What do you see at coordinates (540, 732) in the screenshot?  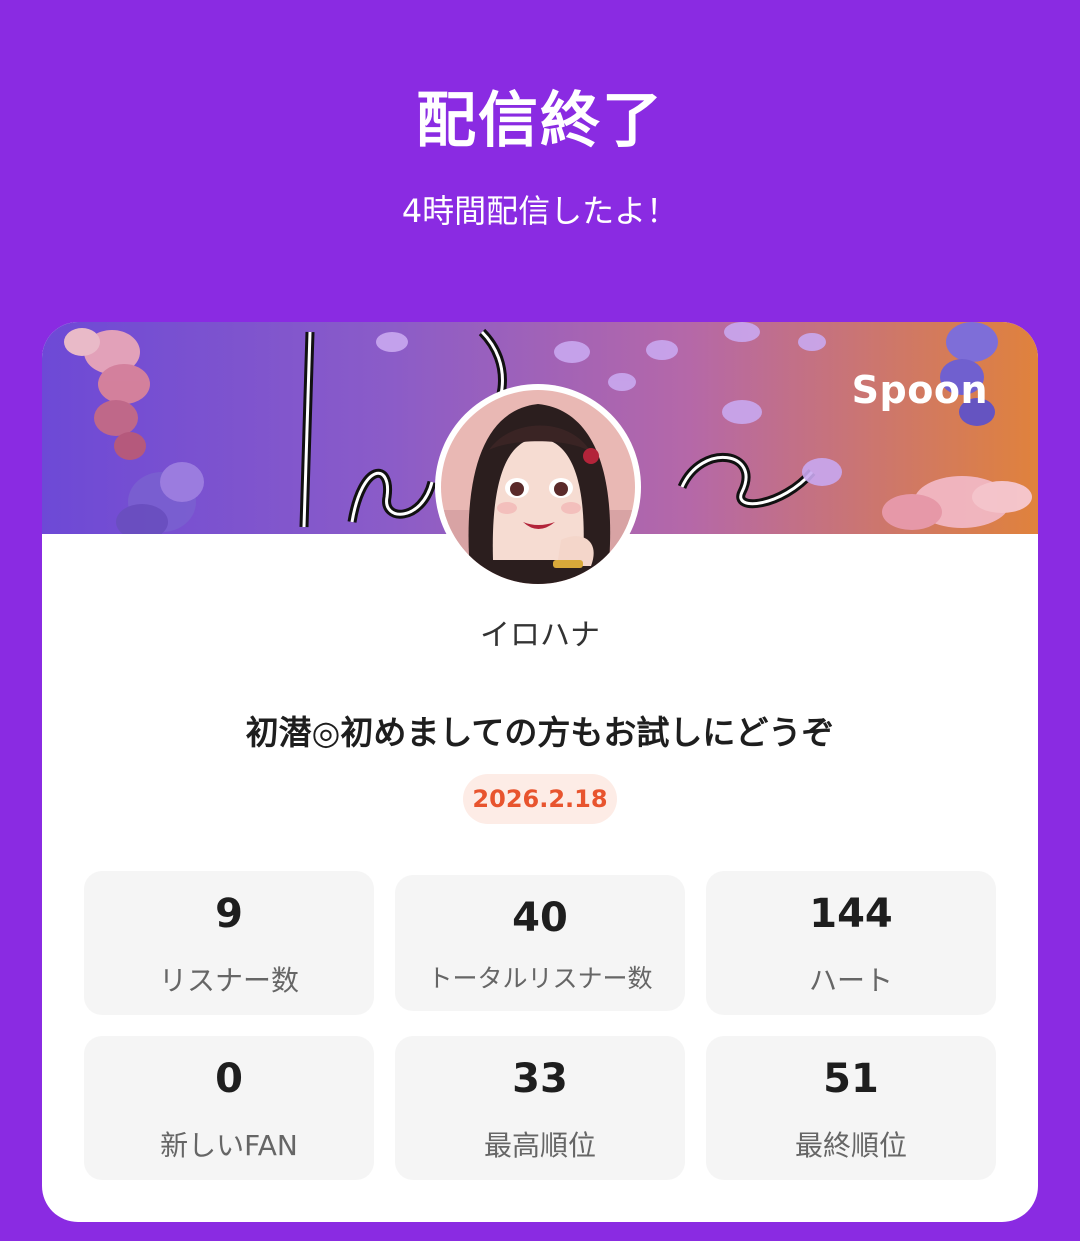 I see `stream-title: 初潜◎初めましての方もお試しにどうぞ` at bounding box center [540, 732].